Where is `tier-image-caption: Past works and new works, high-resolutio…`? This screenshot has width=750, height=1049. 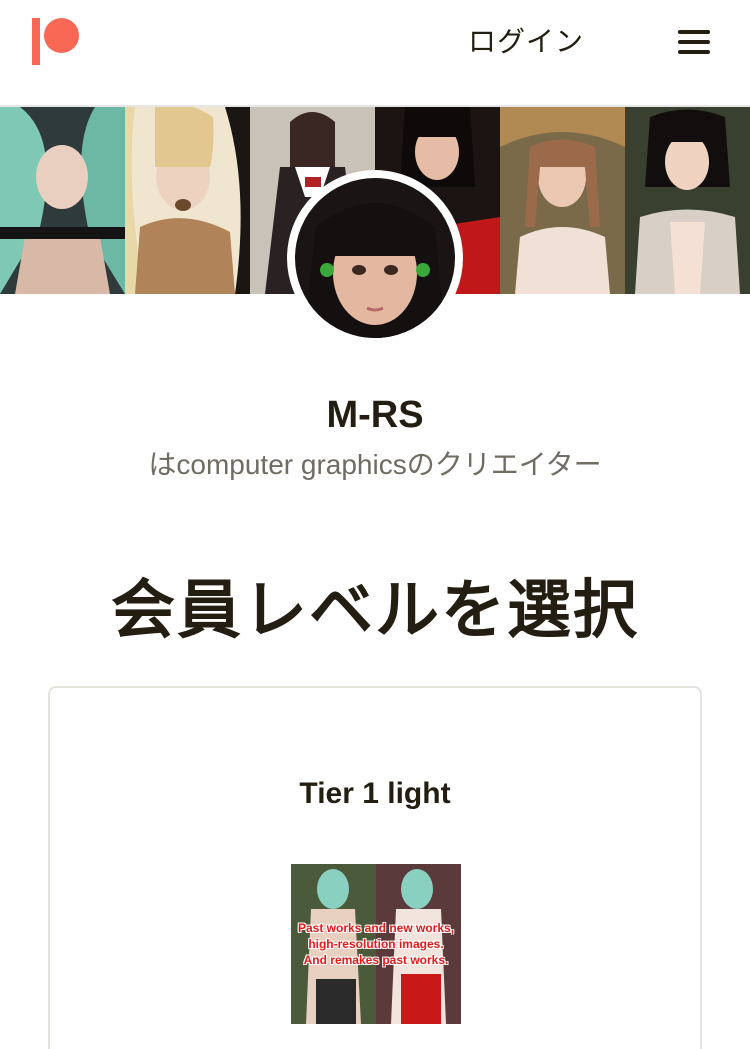 tier-image-caption: Past works and new works, high-resolutio… is located at coordinates (376, 944).